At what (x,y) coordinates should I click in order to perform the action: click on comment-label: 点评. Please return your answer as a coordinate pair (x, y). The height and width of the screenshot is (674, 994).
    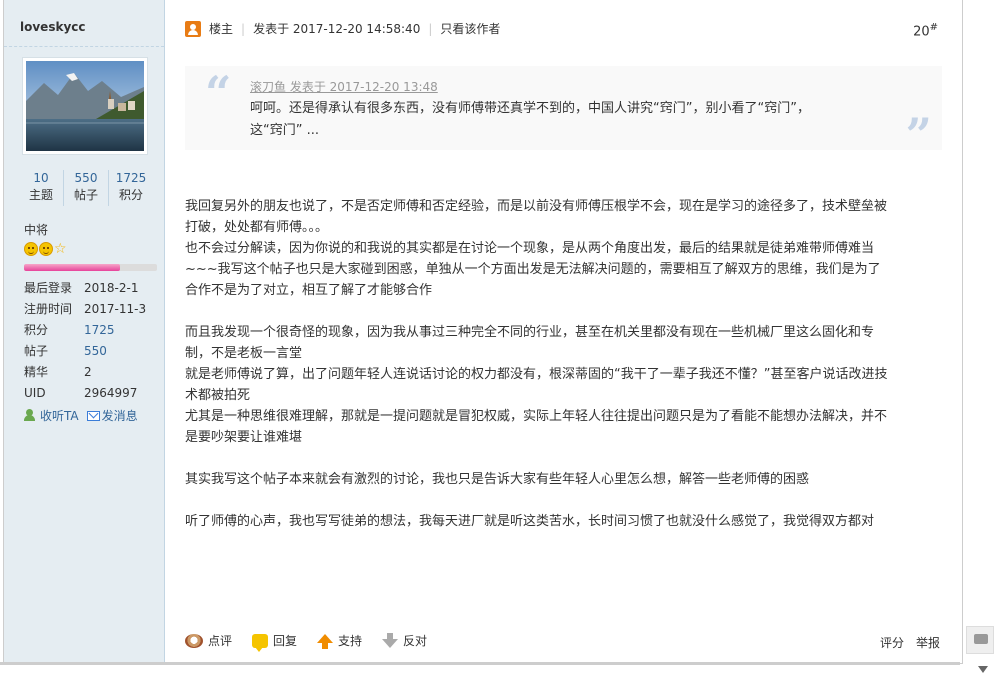
    Looking at the image, I should click on (220, 641).